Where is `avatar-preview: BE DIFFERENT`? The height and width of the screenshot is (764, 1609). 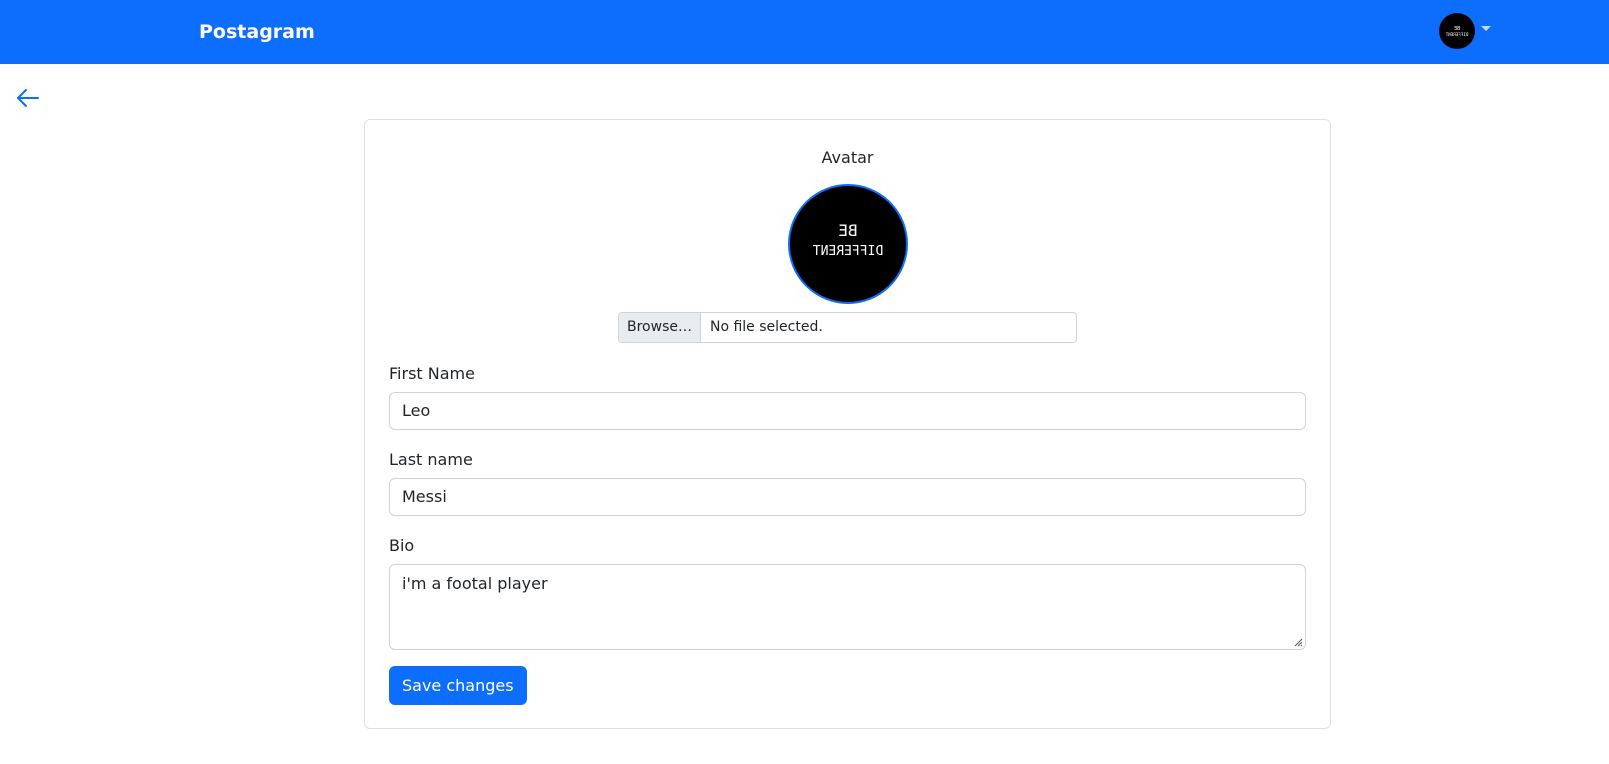 avatar-preview: BE DIFFERENT is located at coordinates (848, 244).